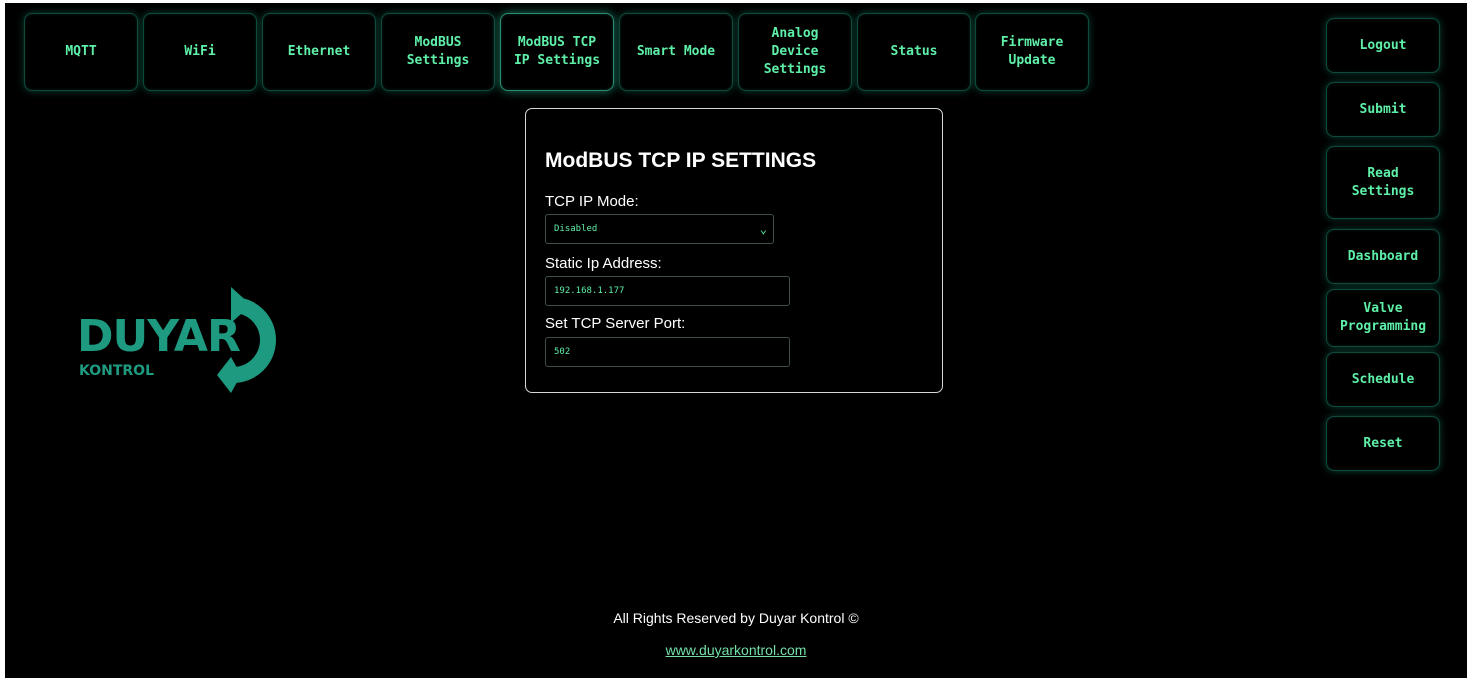 The height and width of the screenshot is (680, 1472). What do you see at coordinates (81, 52) in the screenshot?
I see `tab-mqtt: MQTT` at bounding box center [81, 52].